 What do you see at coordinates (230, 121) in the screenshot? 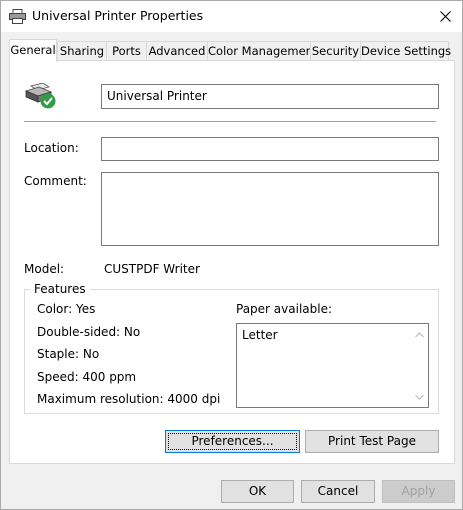
I see `separator` at bounding box center [230, 121].